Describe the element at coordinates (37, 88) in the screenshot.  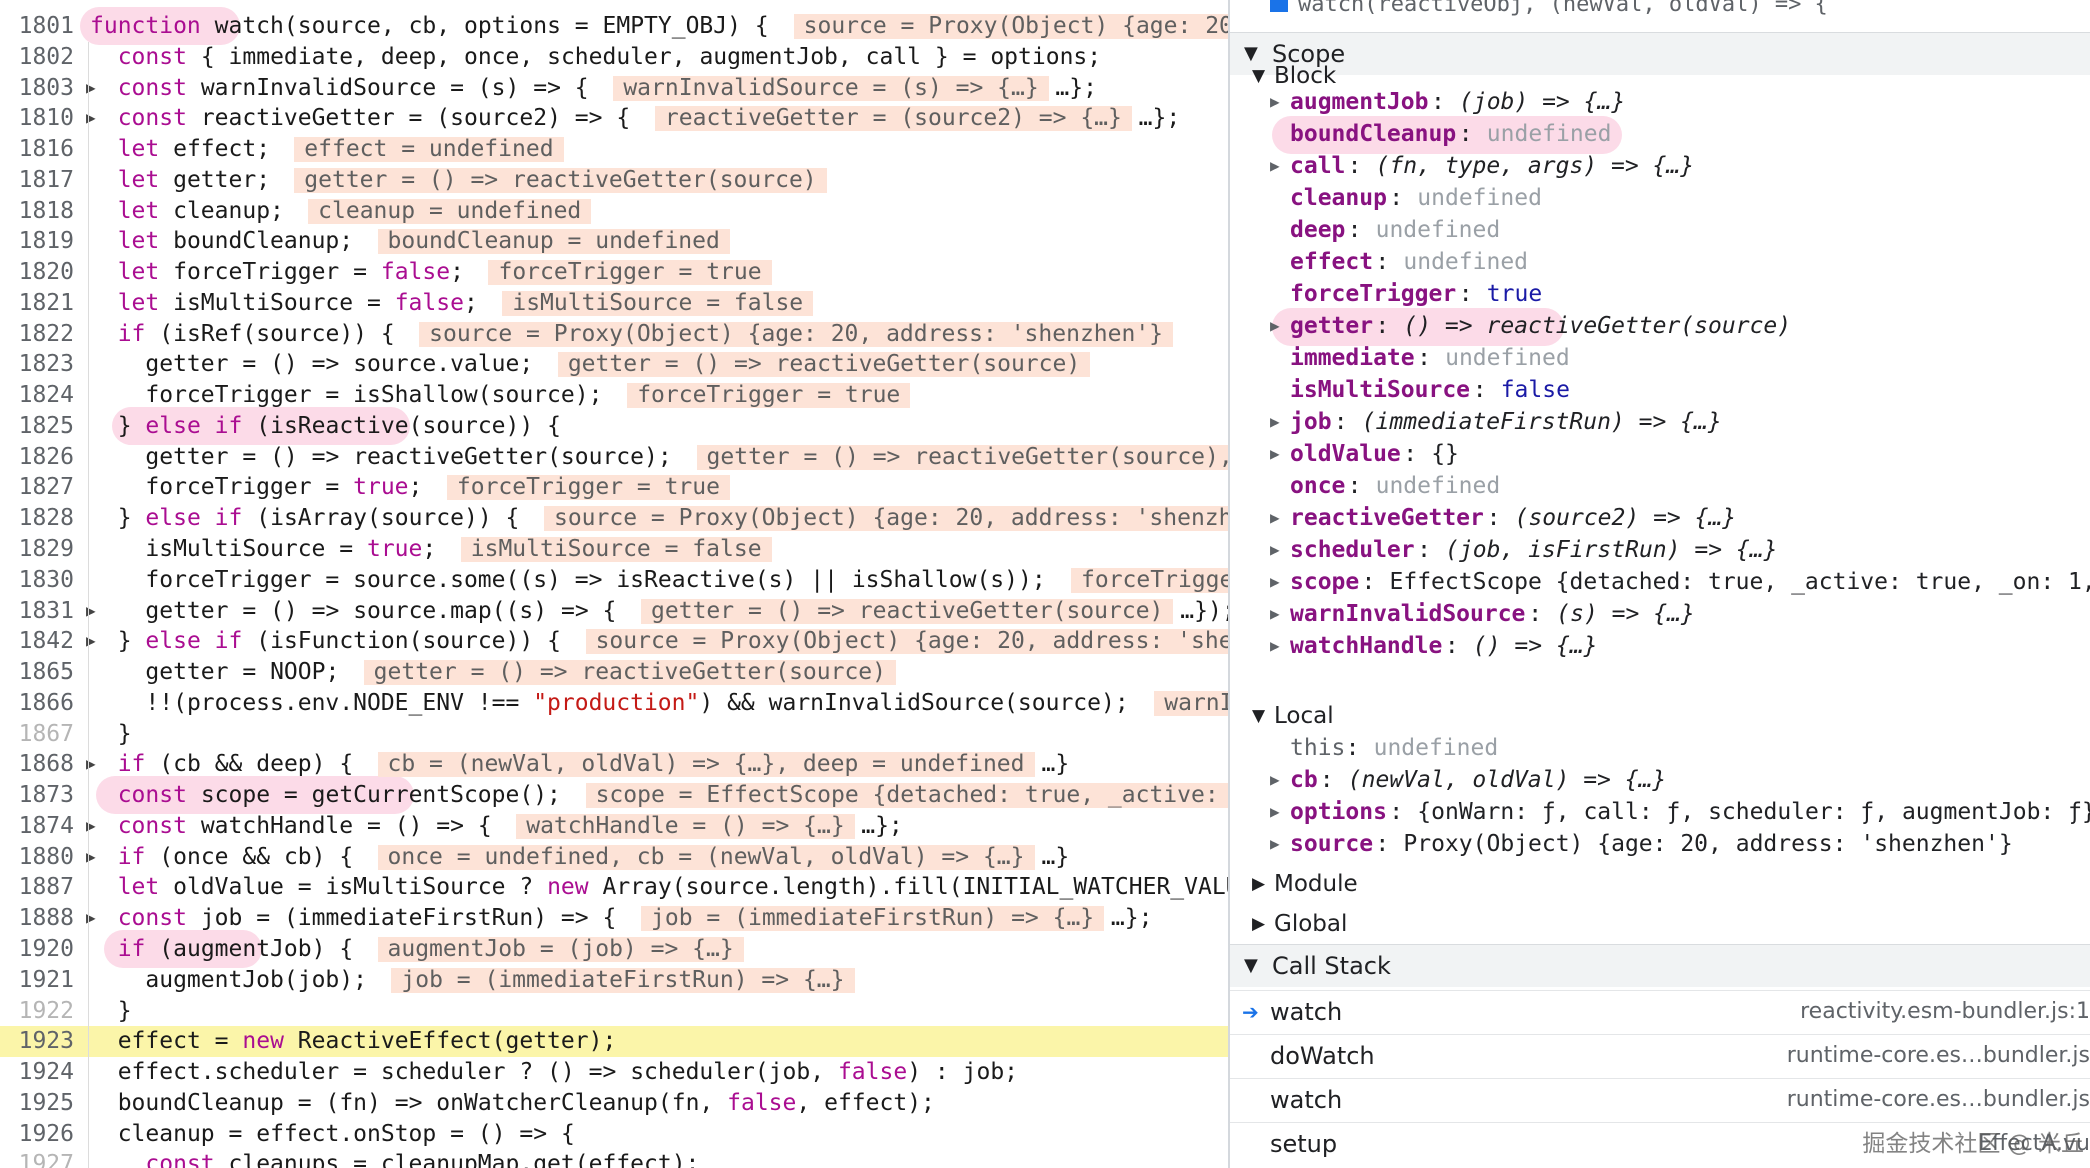
I see `line-number: 1803` at that location.